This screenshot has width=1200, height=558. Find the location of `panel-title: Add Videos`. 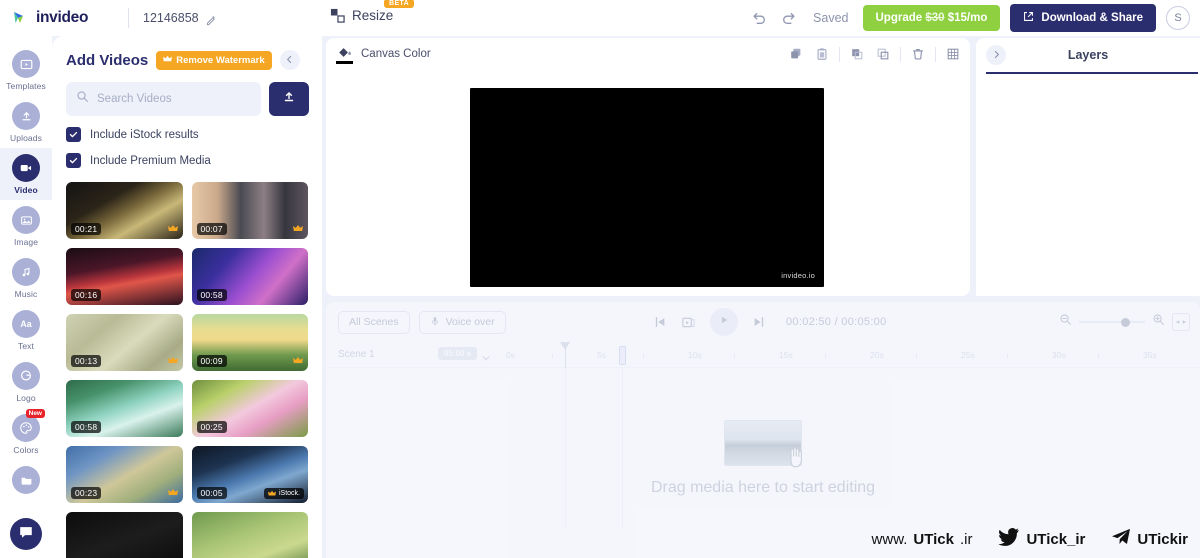

panel-title: Add Videos is located at coordinates (107, 60).